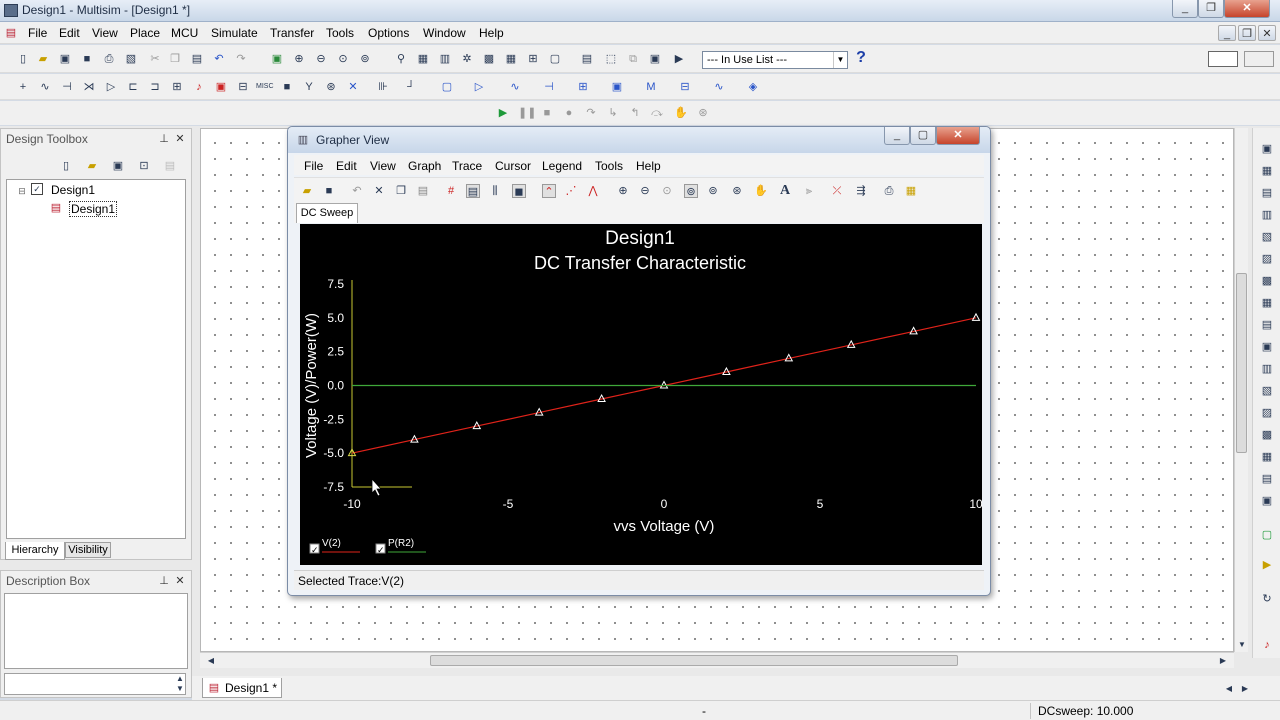 The height and width of the screenshot is (720, 1280). Describe the element at coordinates (633, 59) in the screenshot. I see `electrical-rules-icon: ⧉` at that location.